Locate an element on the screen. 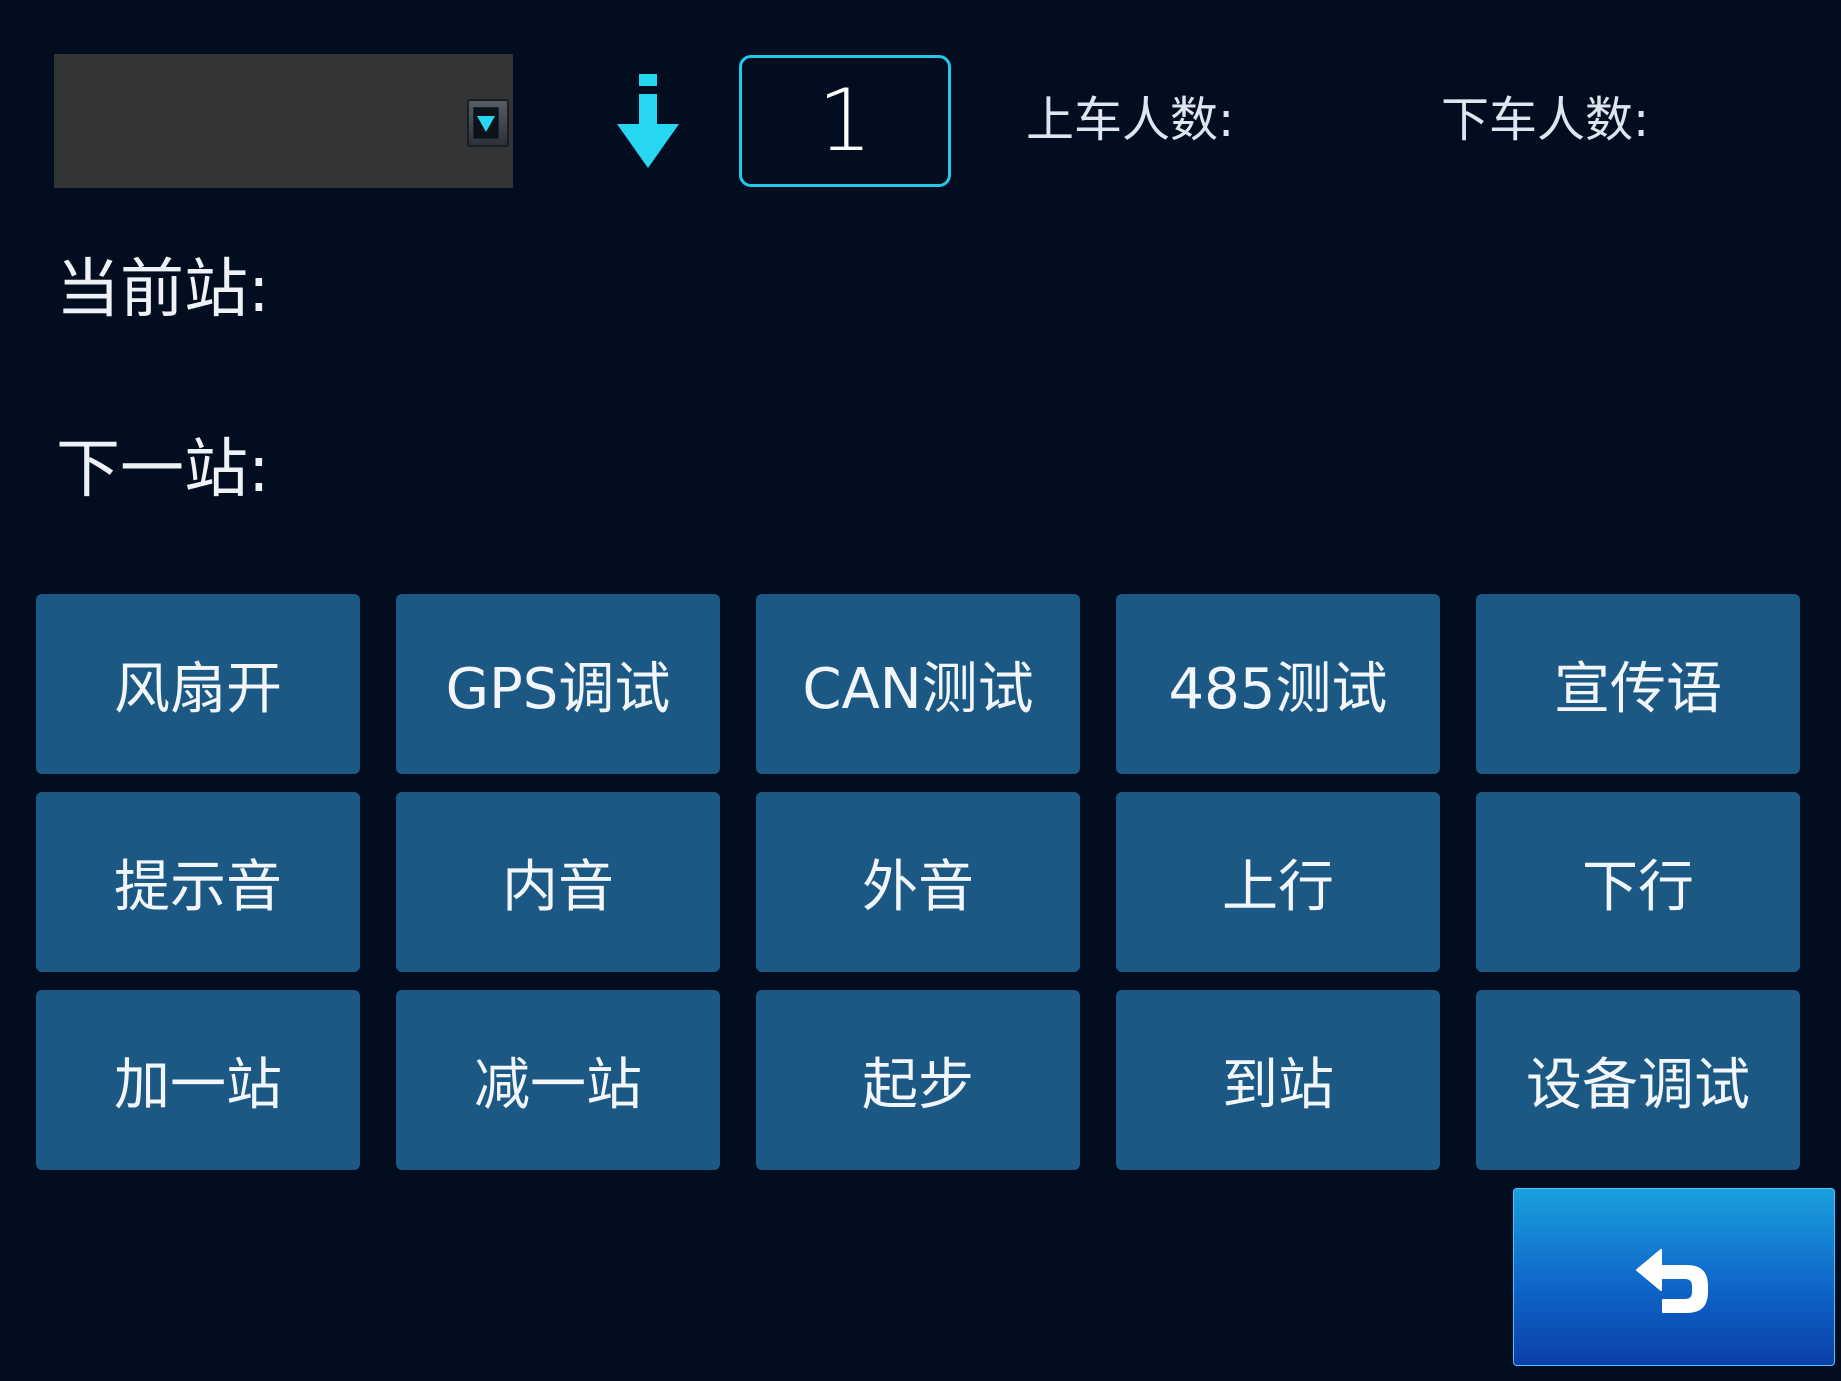 Image resolution: width=1841 pixels, height=1381 pixels. dropdown-button is located at coordinates (488, 123).